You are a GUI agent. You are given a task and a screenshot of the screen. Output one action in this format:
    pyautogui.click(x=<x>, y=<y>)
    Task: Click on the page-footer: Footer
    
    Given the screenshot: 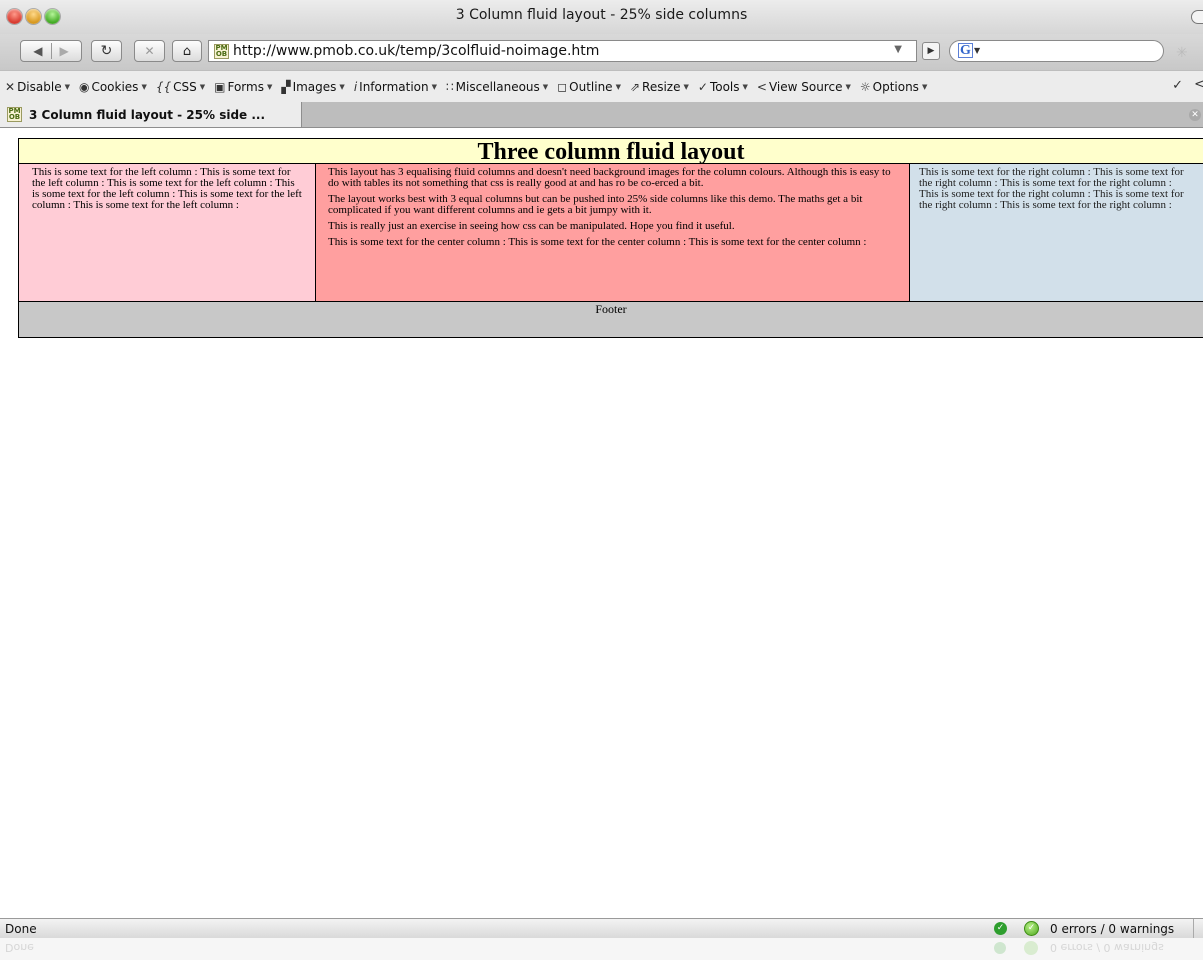 What is the action you would take?
    pyautogui.click(x=610, y=319)
    